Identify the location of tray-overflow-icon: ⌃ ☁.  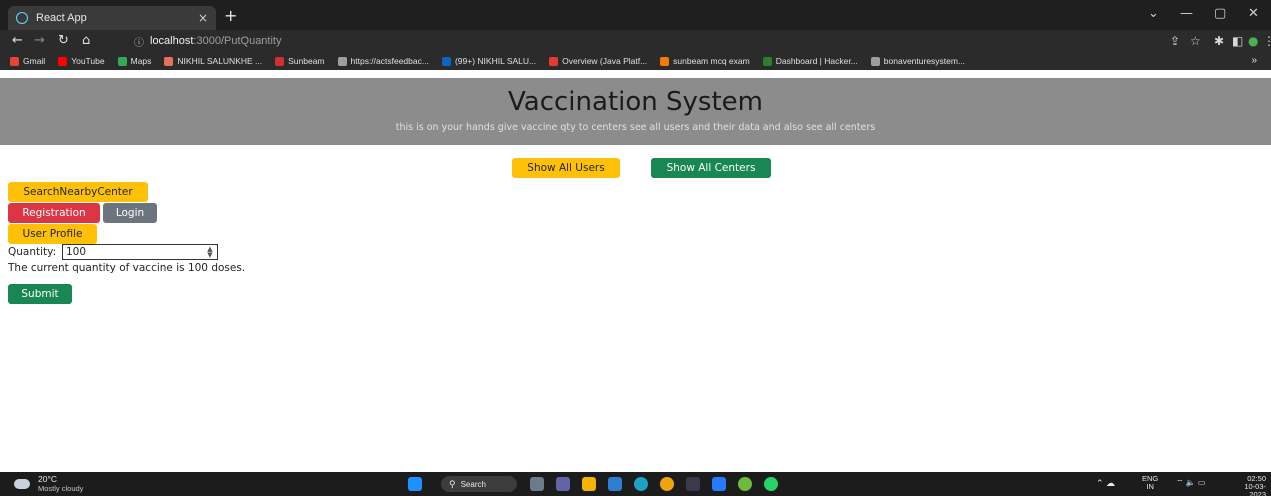
(1105, 483).